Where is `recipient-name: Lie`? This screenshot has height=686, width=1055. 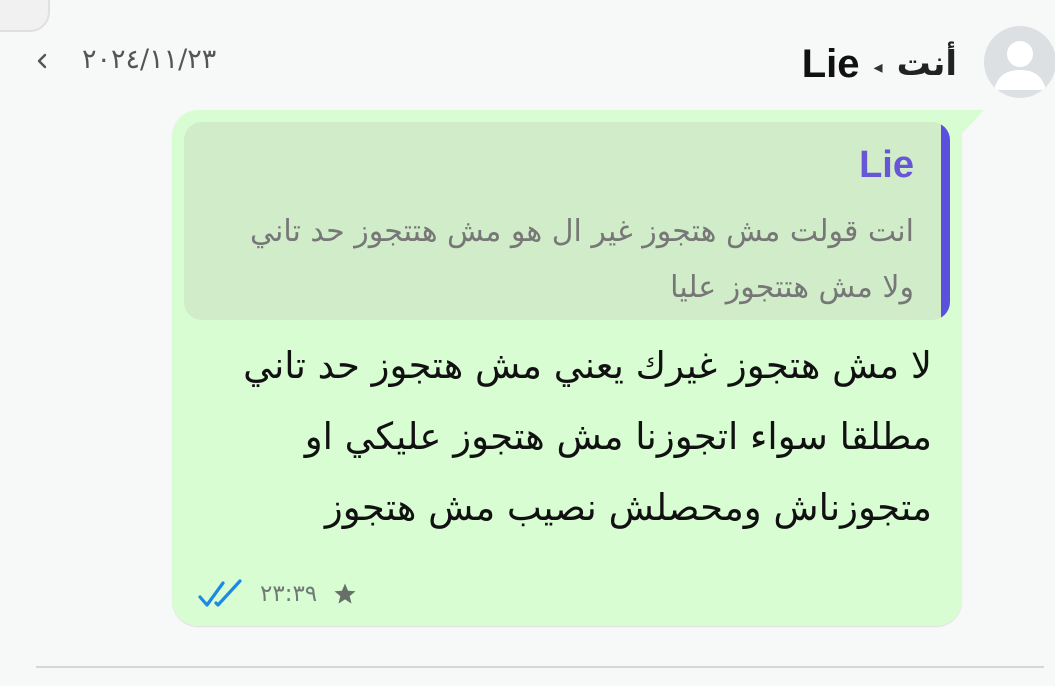
recipient-name: Lie is located at coordinates (831, 64).